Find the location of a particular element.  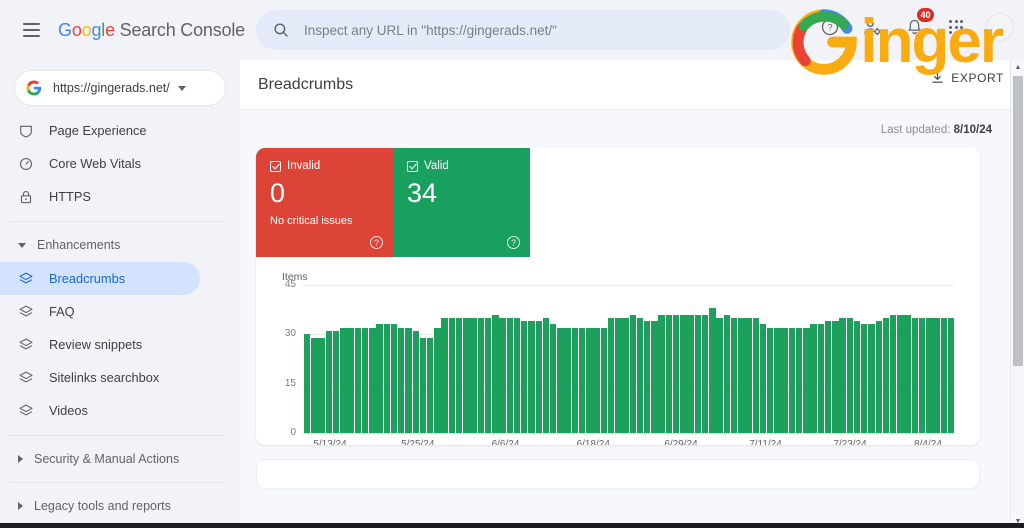

sidebar-section-legacy: Legacy tools and reports is located at coordinates (120, 506).